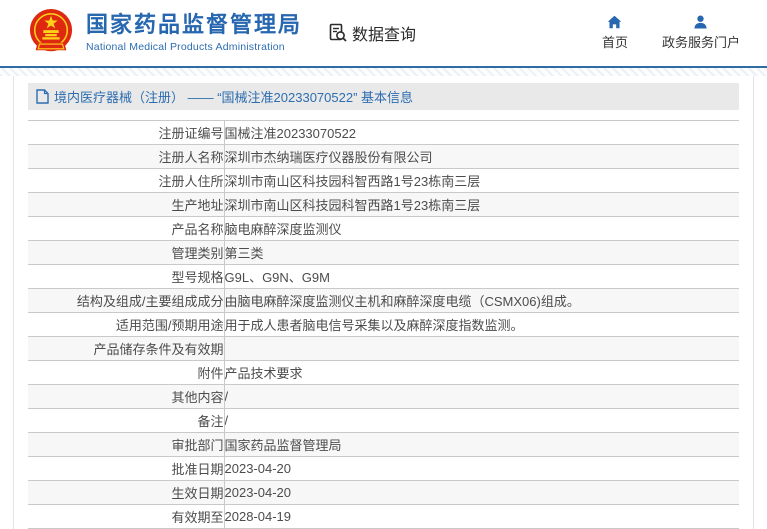 This screenshot has width=767, height=529. Describe the element at coordinates (701, 33) in the screenshot. I see `nav-portal: 政务服务门户` at that location.